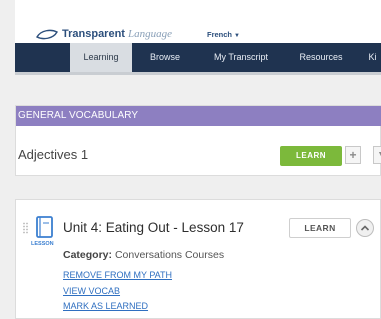  I want to click on category-label: Category:, so click(88, 255).